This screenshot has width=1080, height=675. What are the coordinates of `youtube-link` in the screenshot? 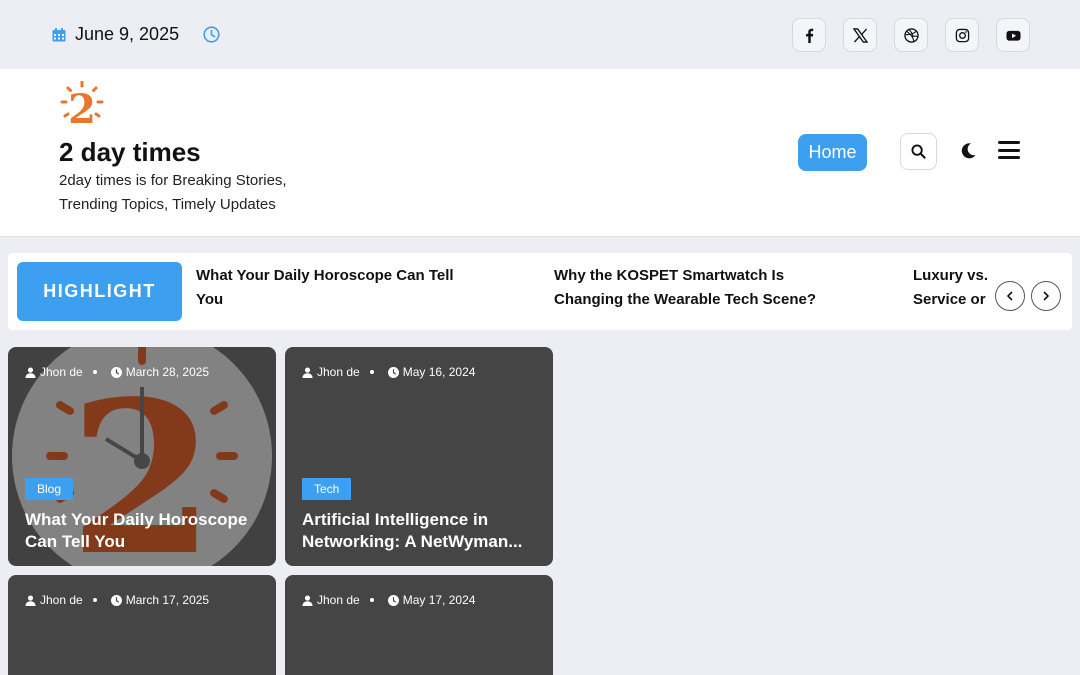 It's located at (1013, 35).